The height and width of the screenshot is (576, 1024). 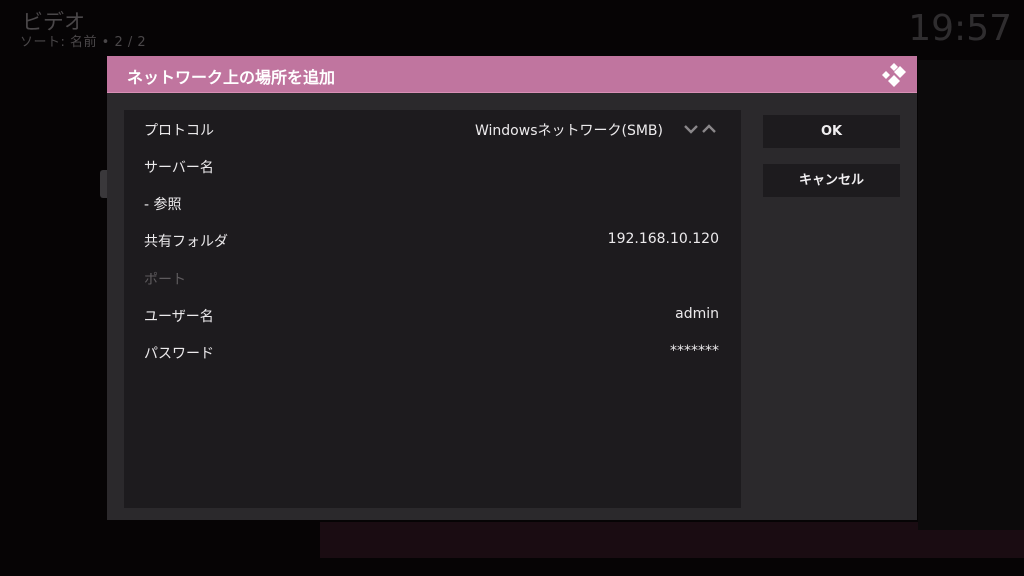 What do you see at coordinates (163, 205) in the screenshot?
I see `browse-label: - 参照` at bounding box center [163, 205].